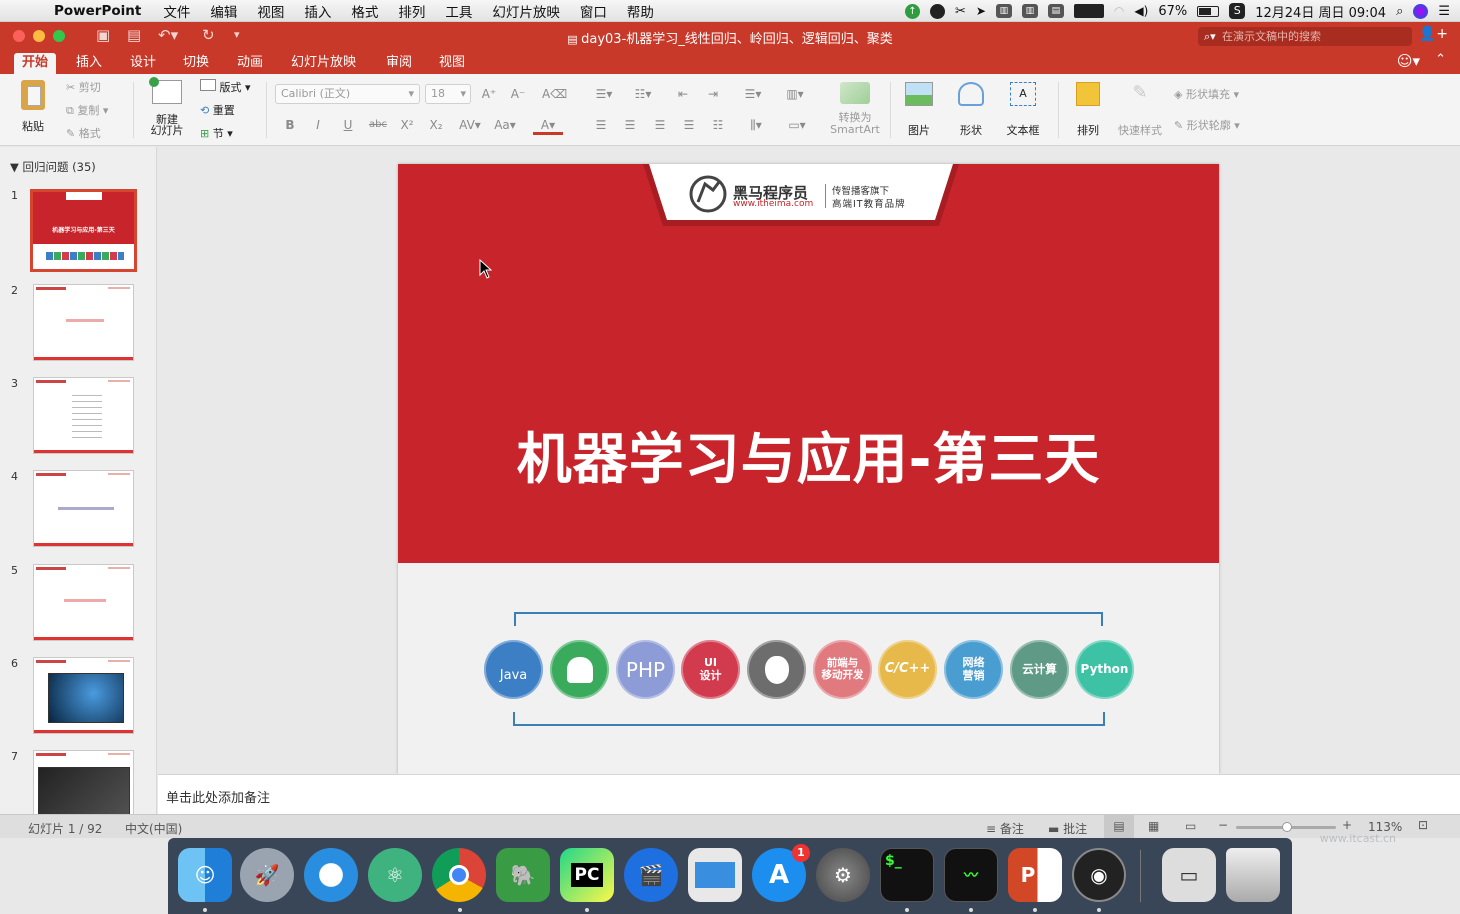 This screenshot has width=1460, height=914. Describe the element at coordinates (843, 875) in the screenshot. I see `system-preferences-icon: ⚙` at that location.